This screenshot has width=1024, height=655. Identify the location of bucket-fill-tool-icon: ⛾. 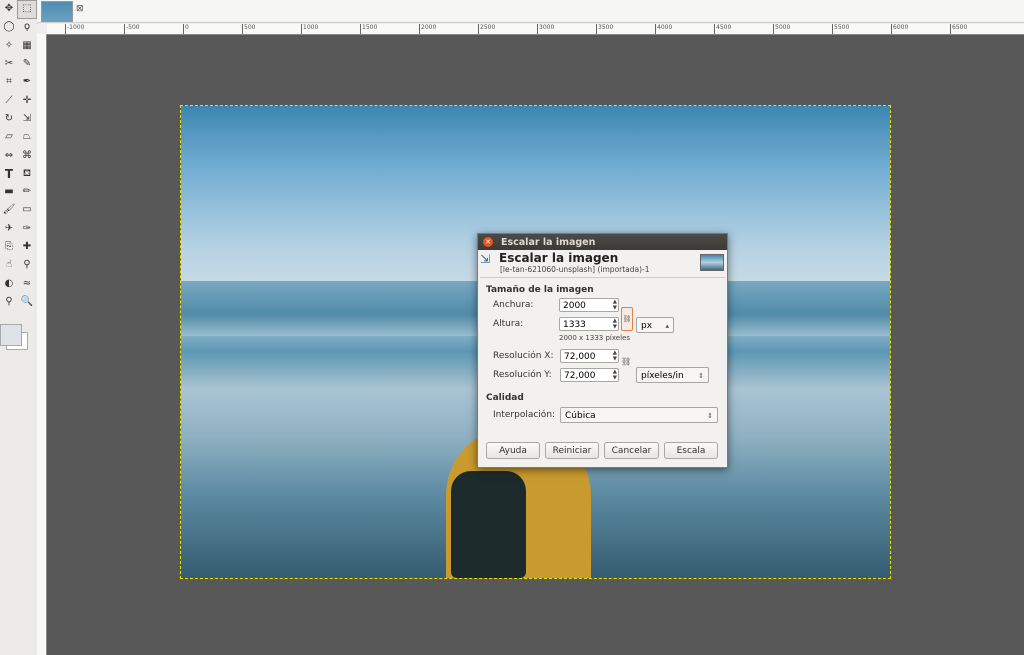
(27, 173).